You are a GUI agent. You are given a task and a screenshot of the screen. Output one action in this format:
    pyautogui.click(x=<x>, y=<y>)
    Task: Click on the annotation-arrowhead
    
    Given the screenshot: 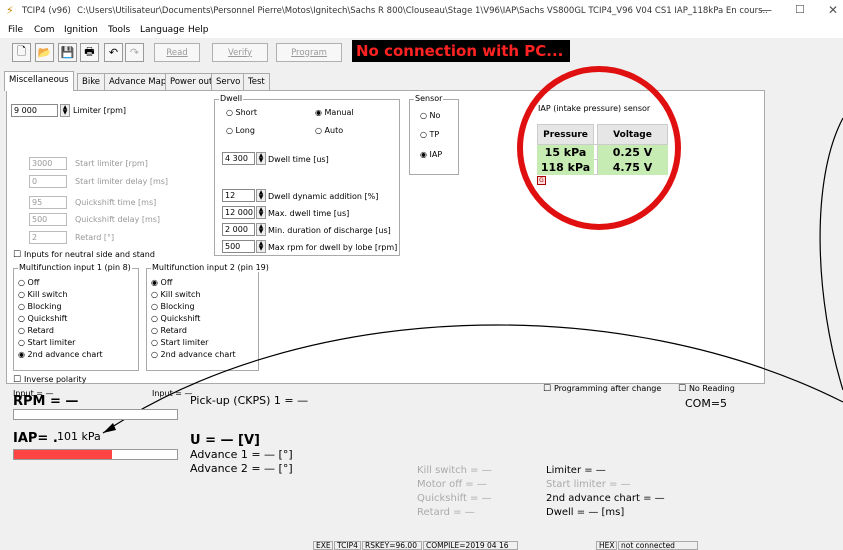 What is the action you would take?
    pyautogui.click(x=109, y=428)
    